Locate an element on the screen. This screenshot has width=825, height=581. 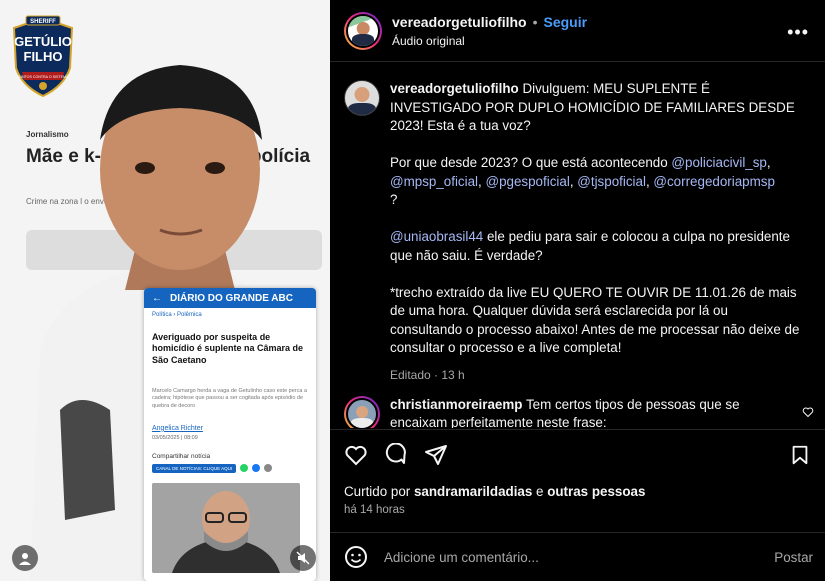
news-card-header: ← DIÁRIO DO GRANDE ABC is located at coordinates (230, 298).